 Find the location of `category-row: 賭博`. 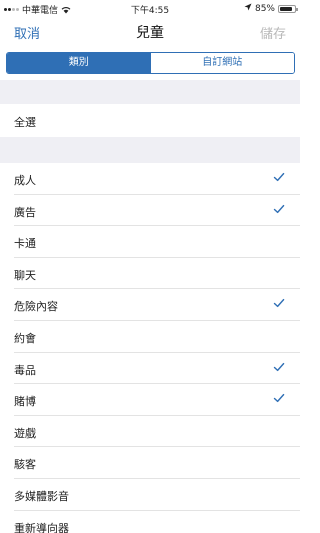

category-row: 賭博 is located at coordinates (157, 400).